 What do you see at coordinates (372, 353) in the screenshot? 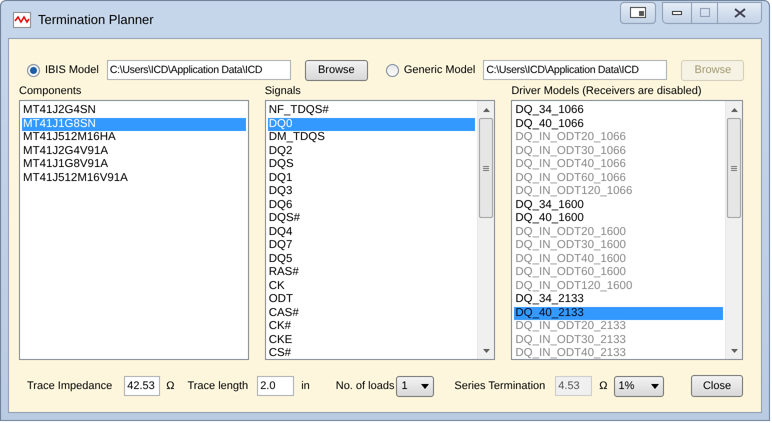
I see `list-item: CS#` at bounding box center [372, 353].